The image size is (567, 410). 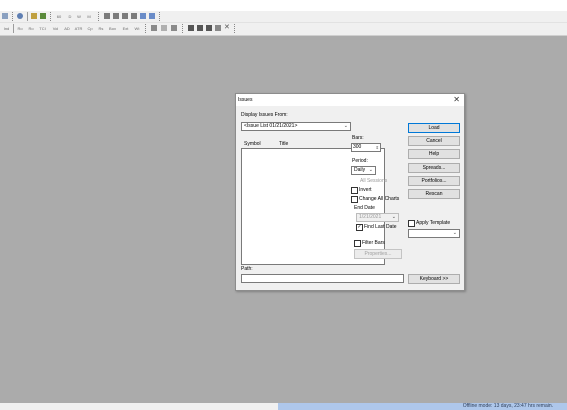 I want to click on invert-checkbox, so click(x=354, y=190).